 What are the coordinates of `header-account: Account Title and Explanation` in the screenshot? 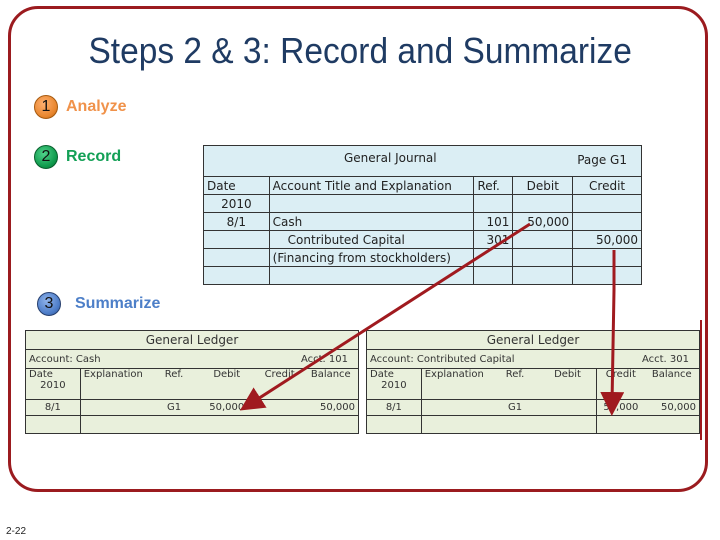 It's located at (371, 185).